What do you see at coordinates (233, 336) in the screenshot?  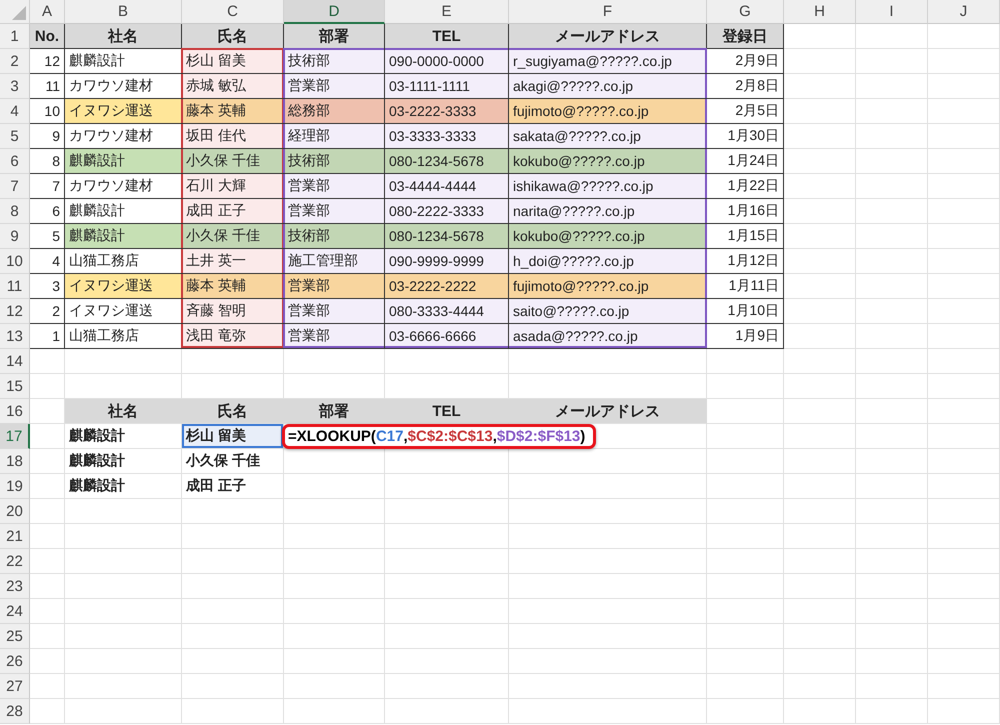 I see `table-cell: 浅田 竜弥` at bounding box center [233, 336].